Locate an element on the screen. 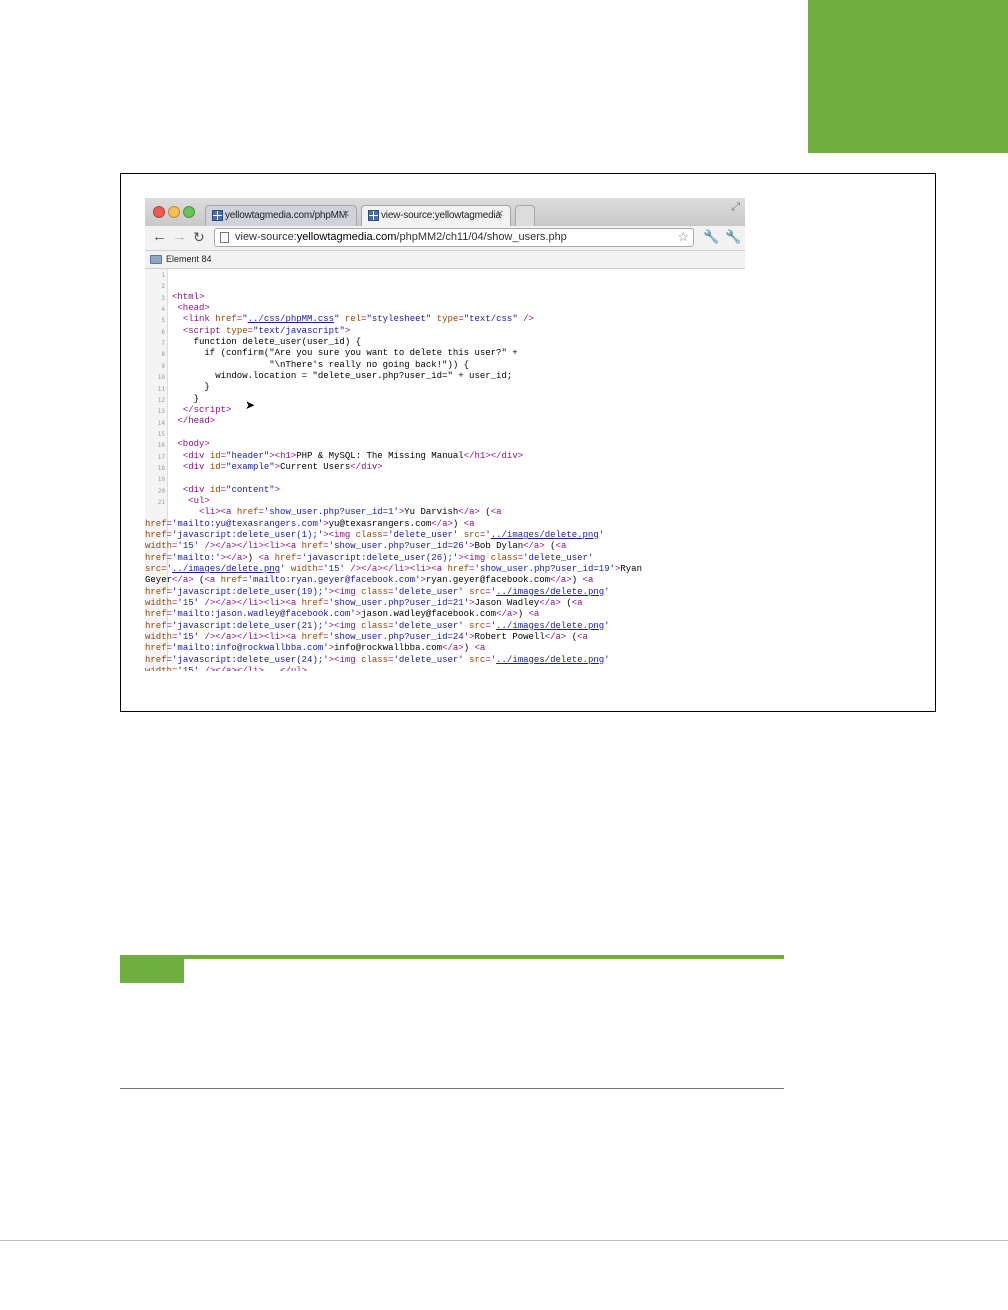 The height and width of the screenshot is (1310, 1008). chapter-tab-block is located at coordinates (908, 76).